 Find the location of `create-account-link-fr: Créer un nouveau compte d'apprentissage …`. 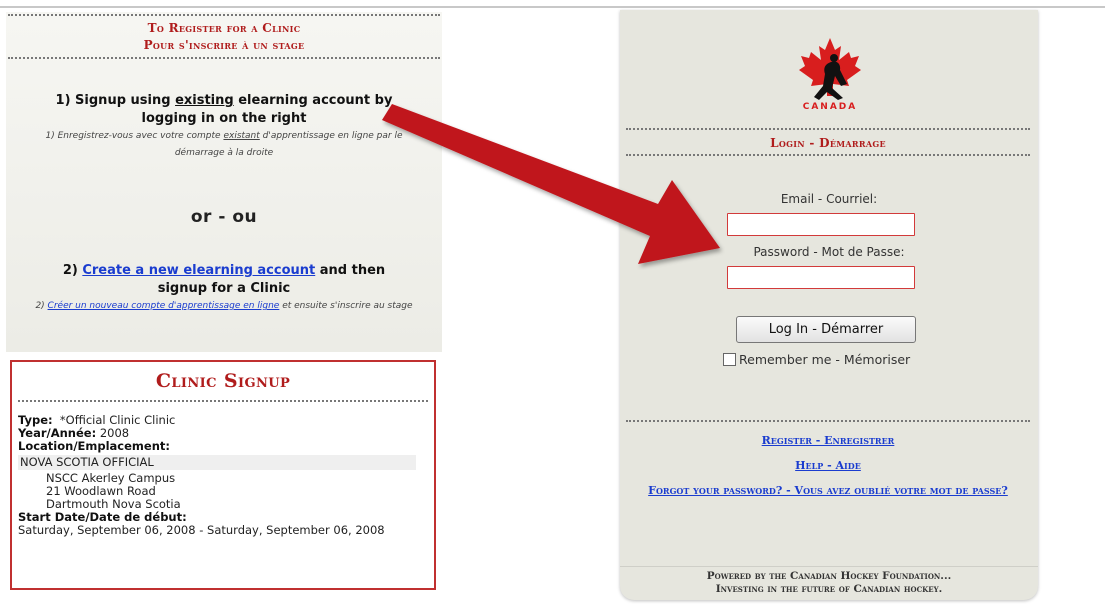

create-account-link-fr: Créer un nouveau compte d'apprentissage … is located at coordinates (164, 306).